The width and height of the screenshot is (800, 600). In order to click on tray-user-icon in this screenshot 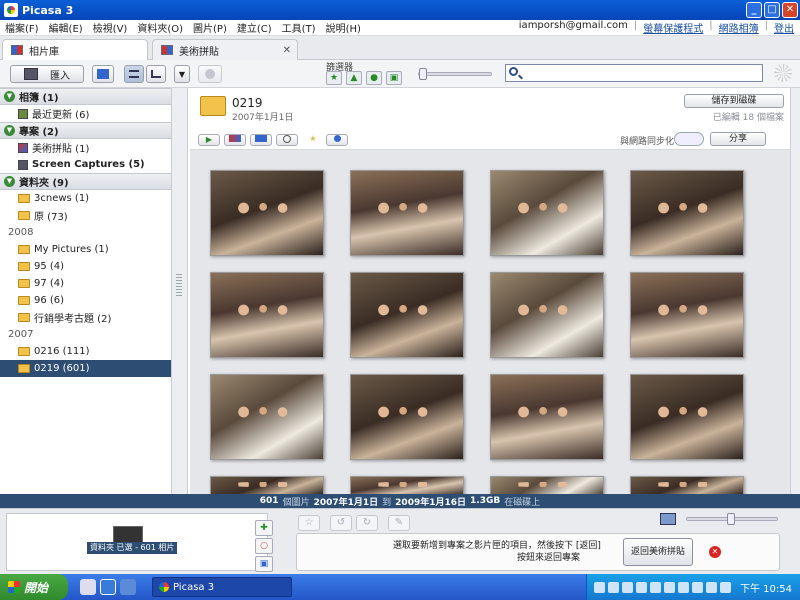, I will do `click(599, 587)`.